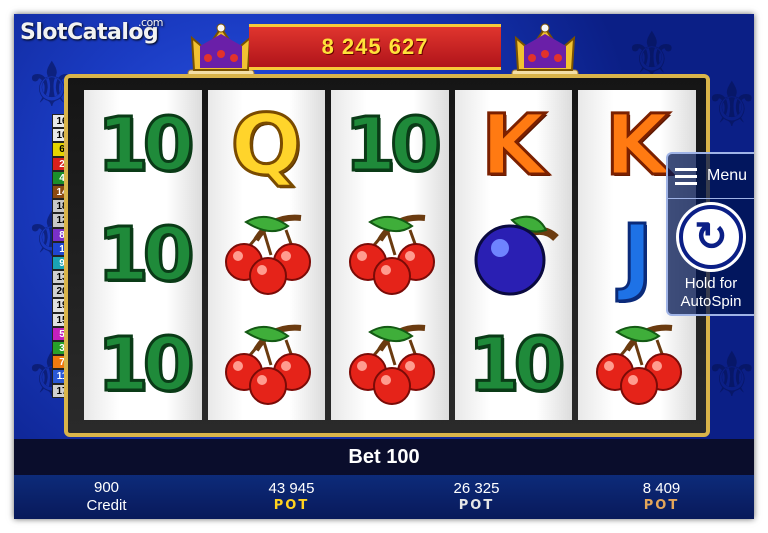 The height and width of the screenshot is (533, 768). I want to click on credit-label: Credit, so click(106, 505).